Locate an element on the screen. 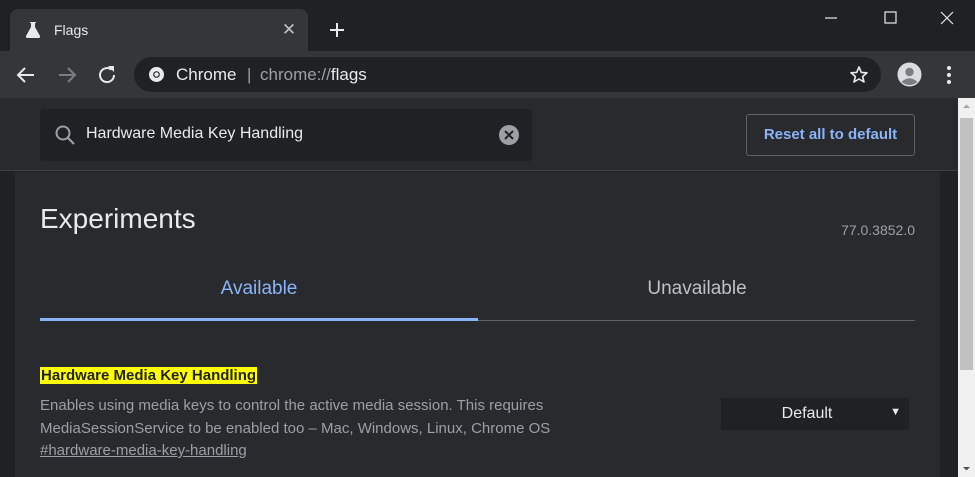 This screenshot has width=975, height=477. tab-unavailable: Unavailable is located at coordinates (697, 294).